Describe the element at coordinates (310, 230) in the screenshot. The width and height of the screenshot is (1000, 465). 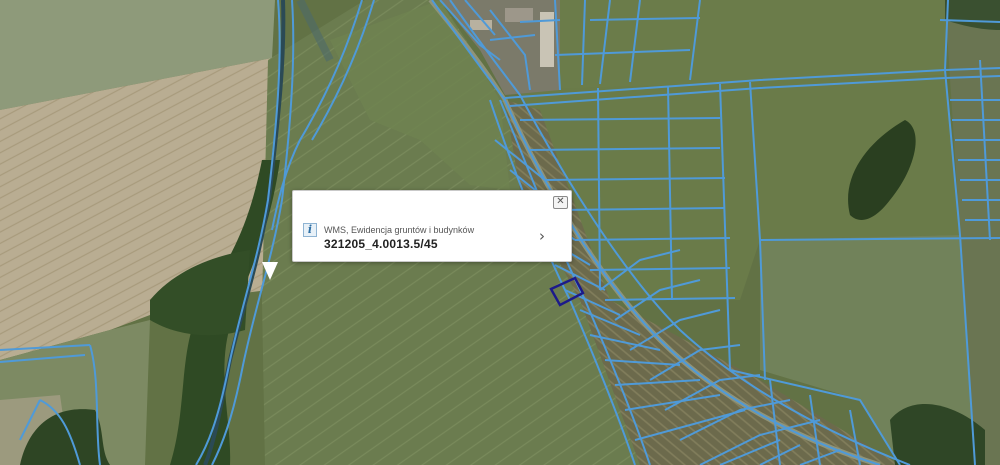
I see `info-icon: i` at that location.